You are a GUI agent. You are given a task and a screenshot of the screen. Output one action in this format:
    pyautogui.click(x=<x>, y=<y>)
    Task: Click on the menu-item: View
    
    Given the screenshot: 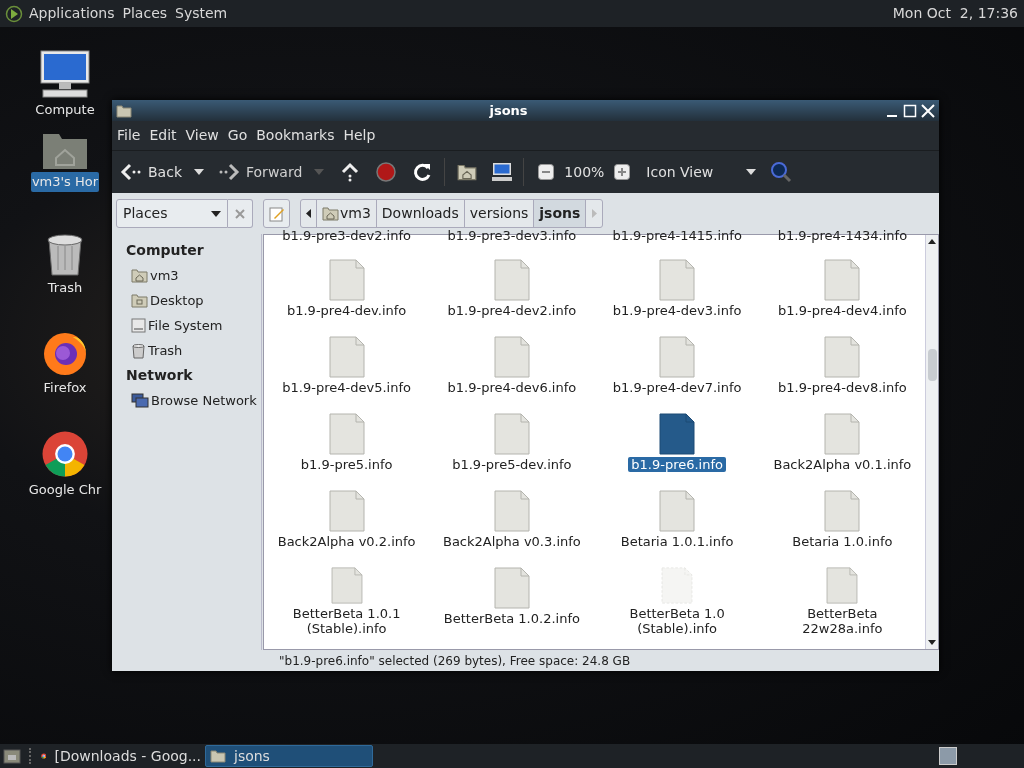 What is the action you would take?
    pyautogui.click(x=202, y=135)
    